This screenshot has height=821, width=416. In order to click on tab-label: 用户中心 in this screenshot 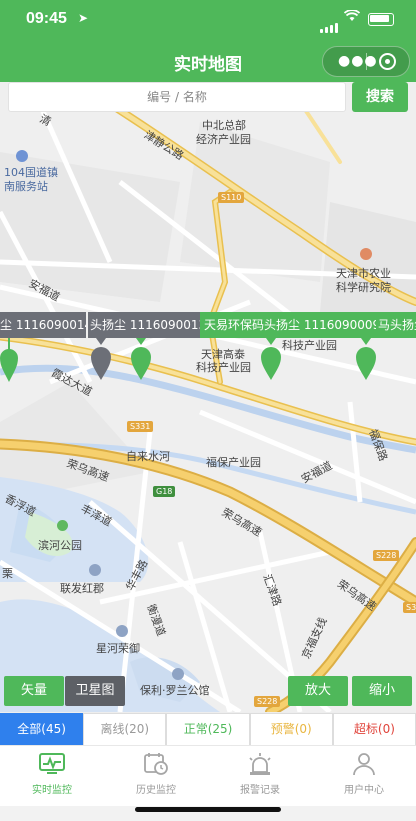, I will do `click(364, 790)`.